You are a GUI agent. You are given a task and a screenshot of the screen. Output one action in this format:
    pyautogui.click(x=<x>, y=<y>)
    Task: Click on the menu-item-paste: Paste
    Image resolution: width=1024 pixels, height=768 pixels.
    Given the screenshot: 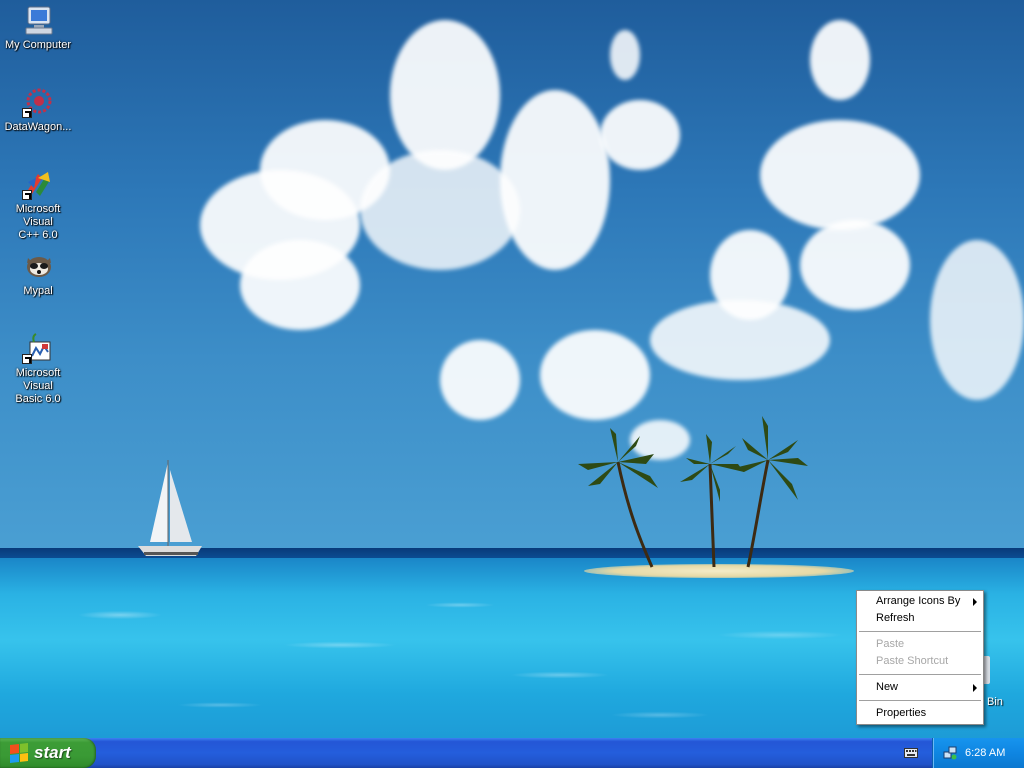 What is the action you would take?
    pyautogui.click(x=890, y=644)
    